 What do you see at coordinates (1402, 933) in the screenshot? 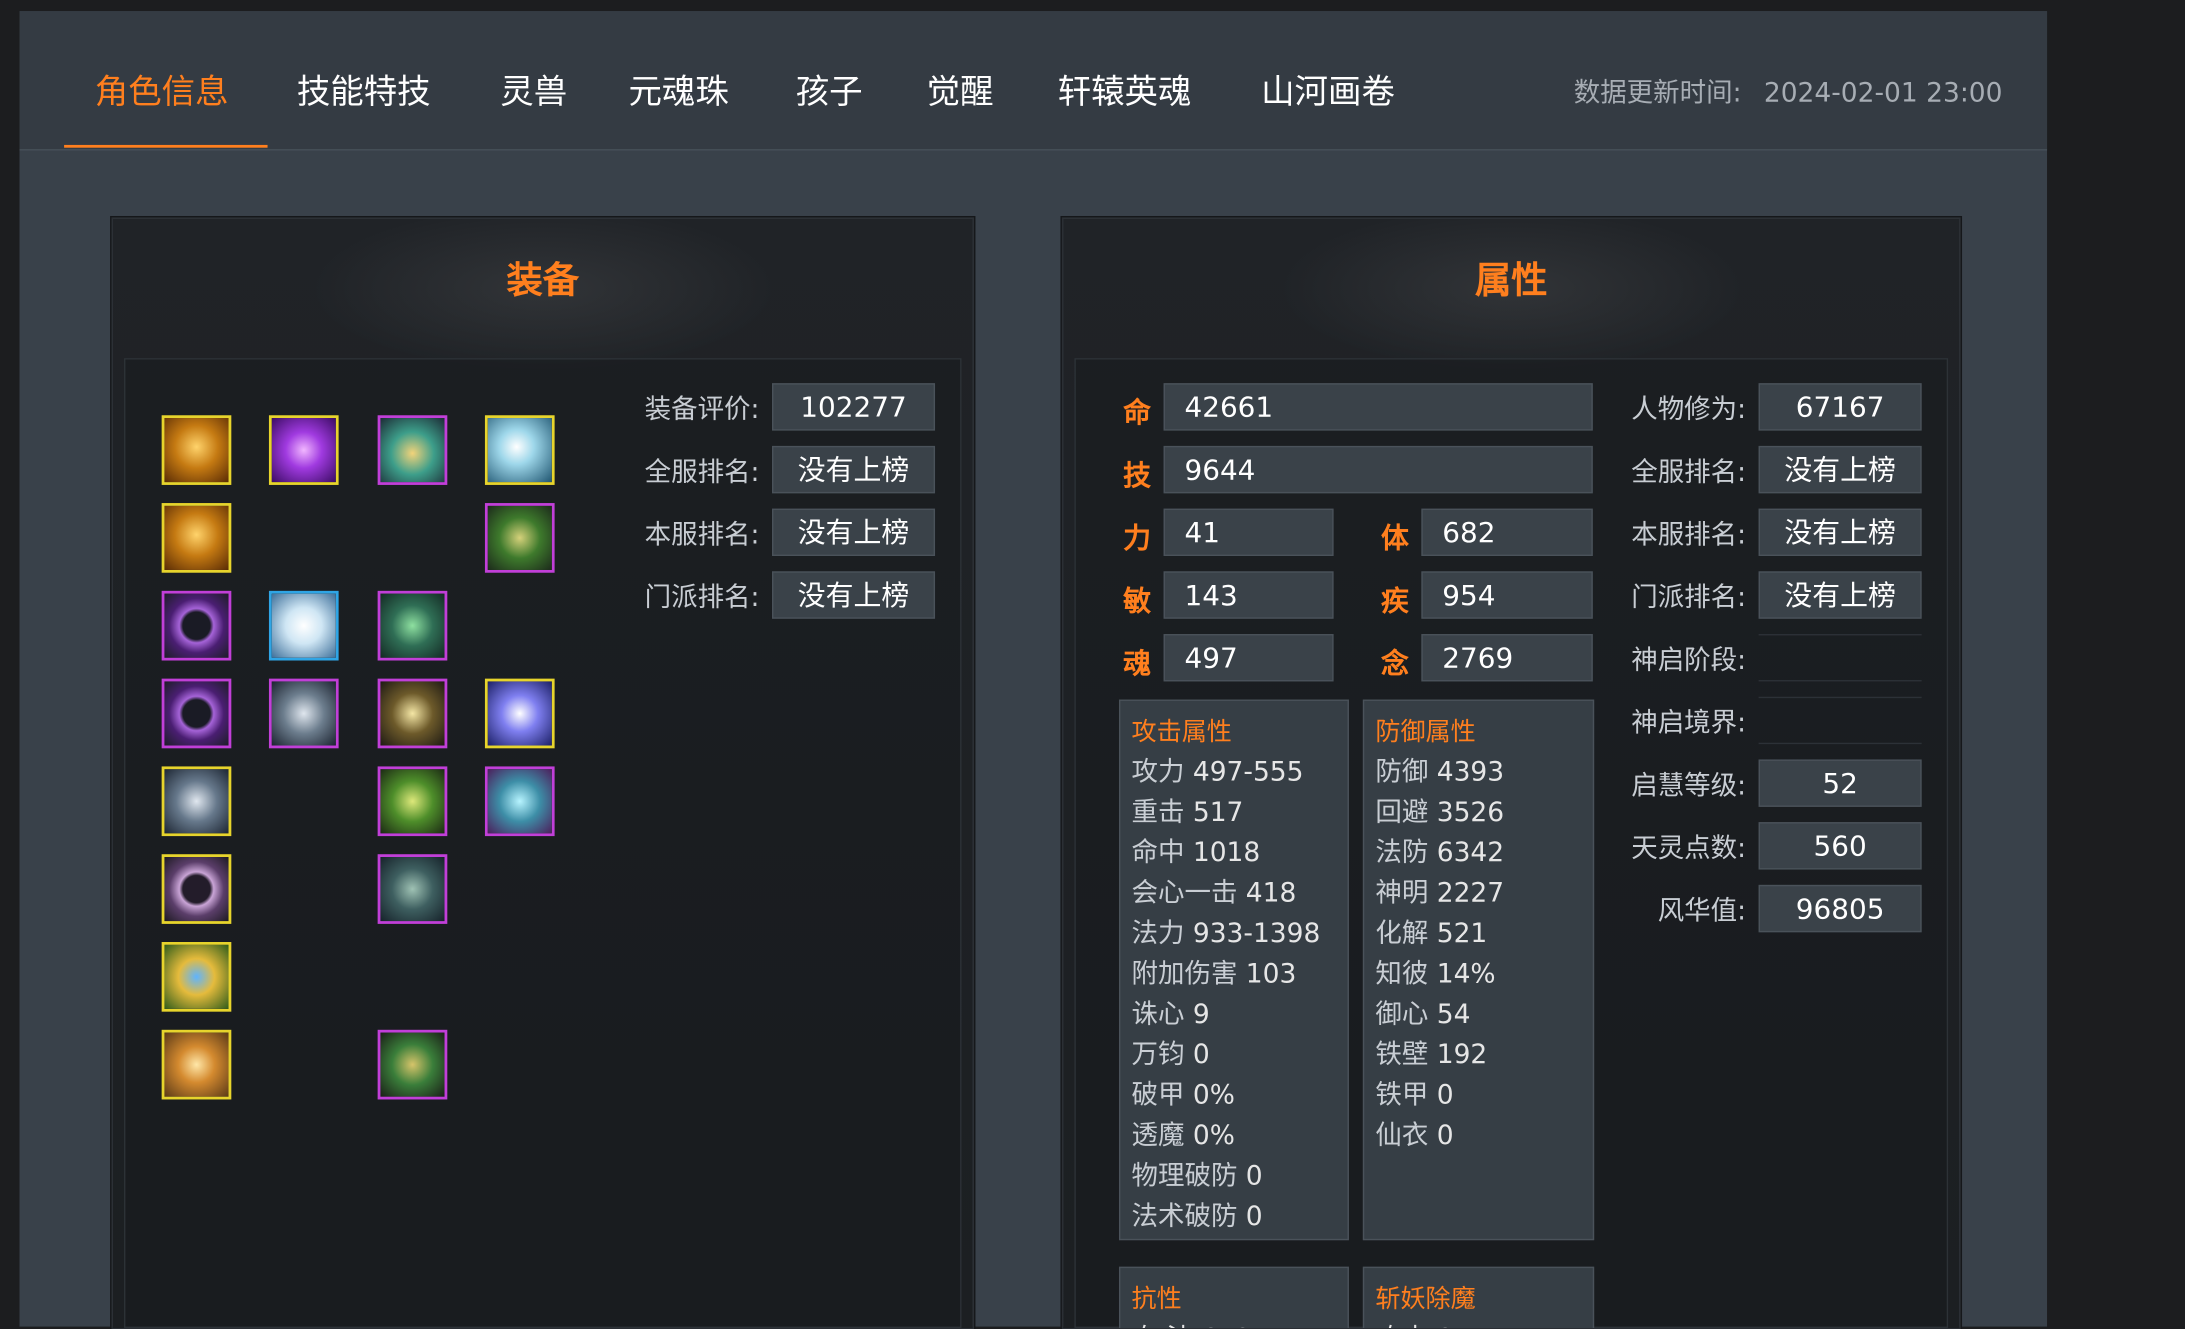
I see `attribute-key: 化解` at bounding box center [1402, 933].